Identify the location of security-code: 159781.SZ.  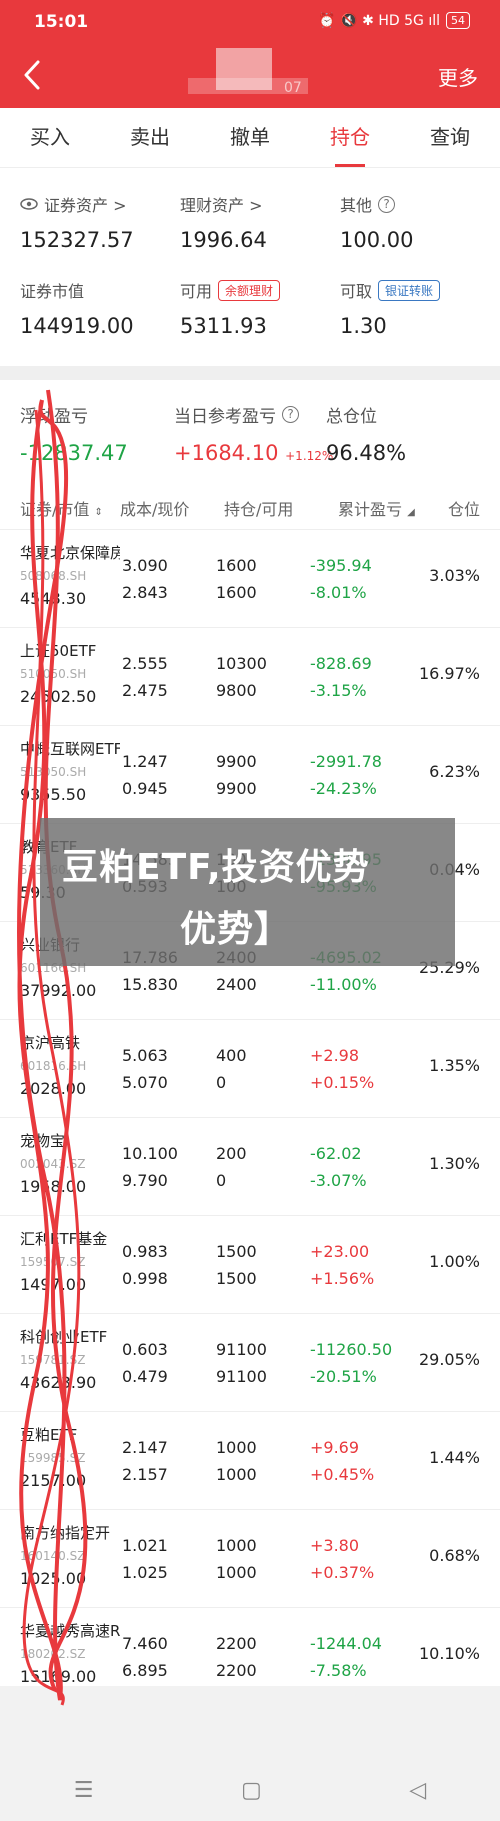
(53, 1360).